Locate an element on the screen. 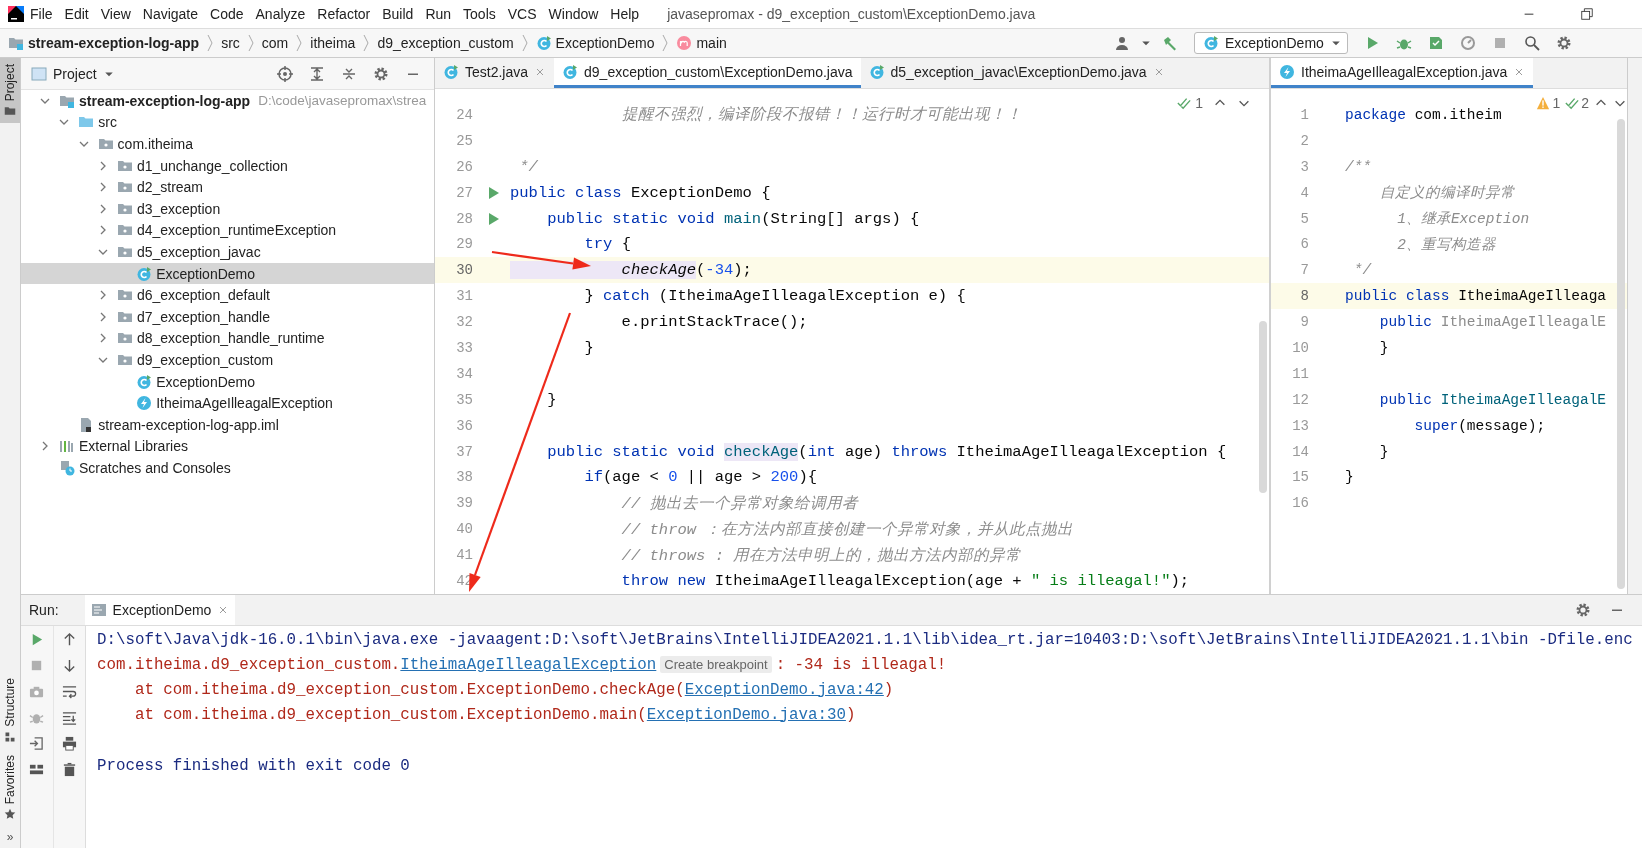 The height and width of the screenshot is (848, 1642). menu-item: Code is located at coordinates (227, 14).